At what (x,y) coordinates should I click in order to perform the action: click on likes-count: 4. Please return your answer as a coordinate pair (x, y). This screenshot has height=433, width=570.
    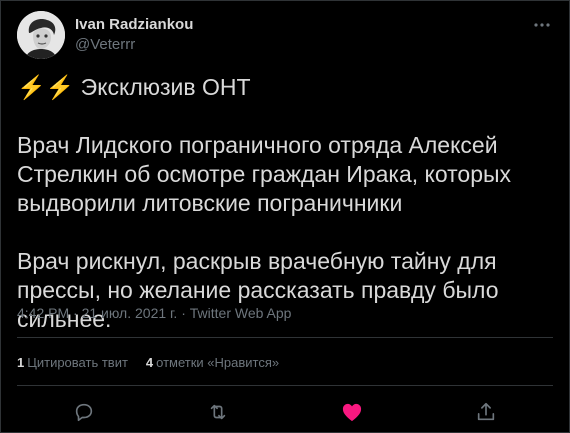
    Looking at the image, I should click on (149, 362).